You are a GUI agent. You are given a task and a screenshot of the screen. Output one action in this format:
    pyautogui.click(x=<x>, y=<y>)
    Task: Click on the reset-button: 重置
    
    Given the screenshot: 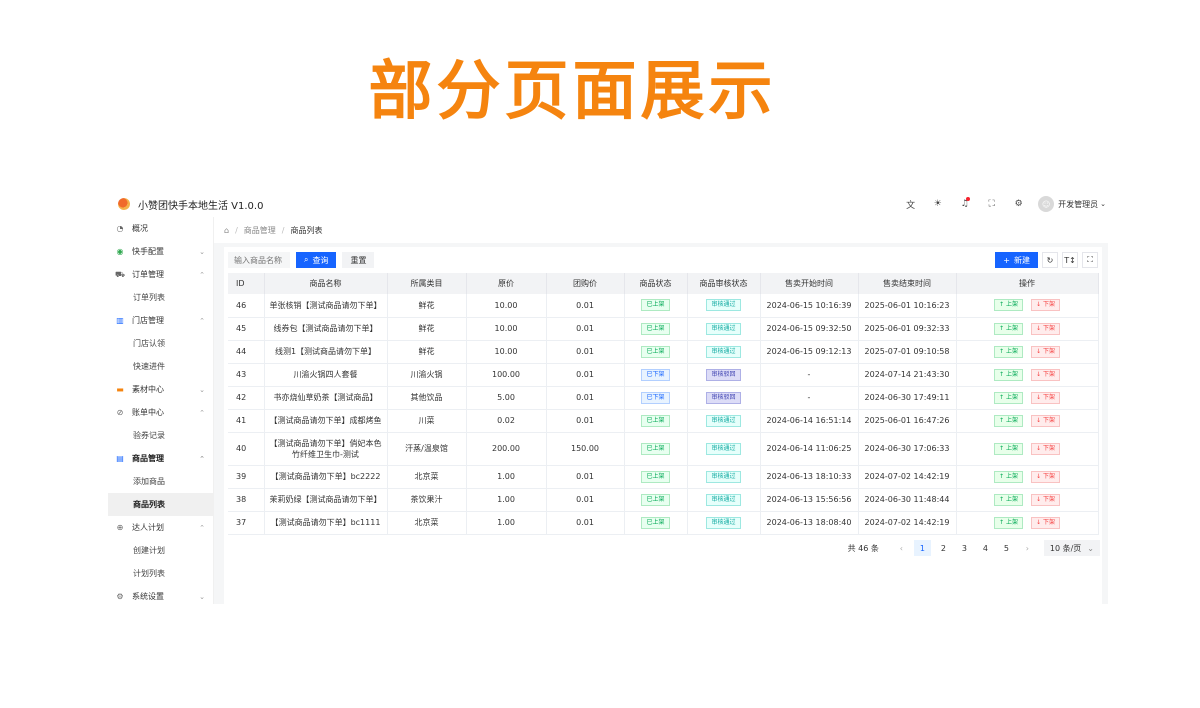 What is the action you would take?
    pyautogui.click(x=358, y=260)
    